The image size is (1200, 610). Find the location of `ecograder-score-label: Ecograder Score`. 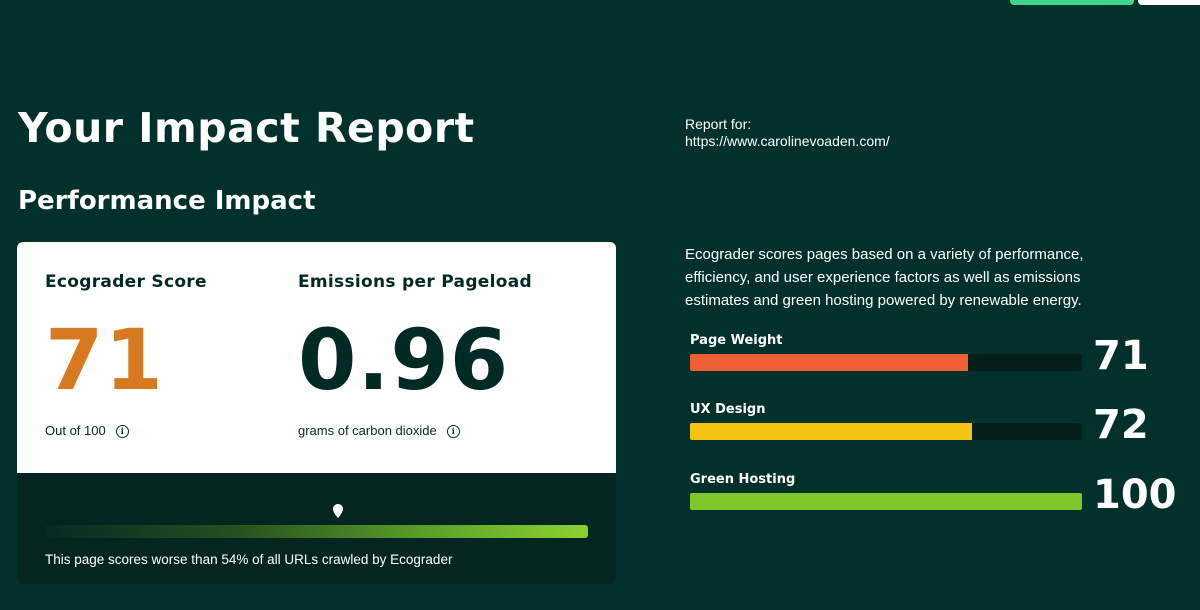

ecograder-score-label: Ecograder Score is located at coordinates (126, 282).